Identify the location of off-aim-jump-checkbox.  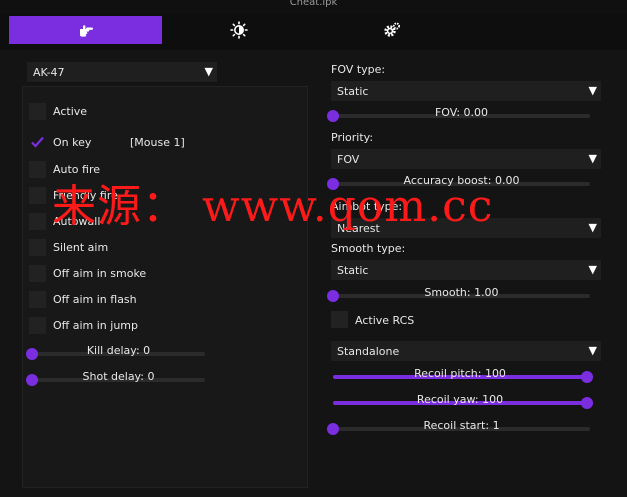
(37, 325).